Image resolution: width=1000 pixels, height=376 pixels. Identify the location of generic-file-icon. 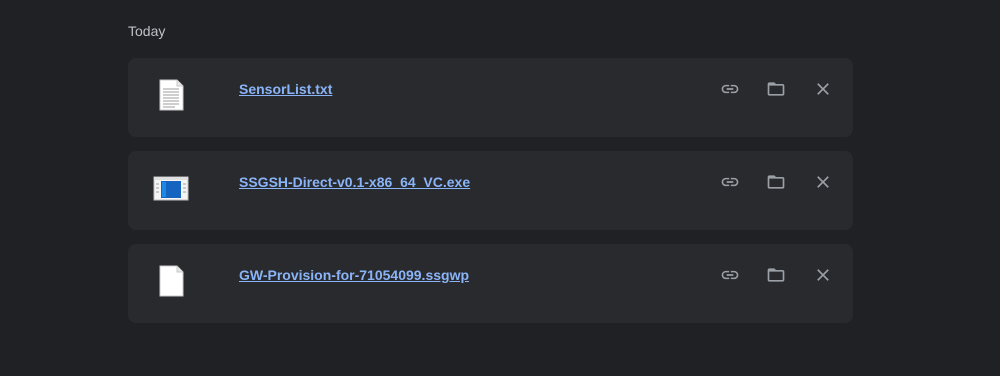
(171, 281).